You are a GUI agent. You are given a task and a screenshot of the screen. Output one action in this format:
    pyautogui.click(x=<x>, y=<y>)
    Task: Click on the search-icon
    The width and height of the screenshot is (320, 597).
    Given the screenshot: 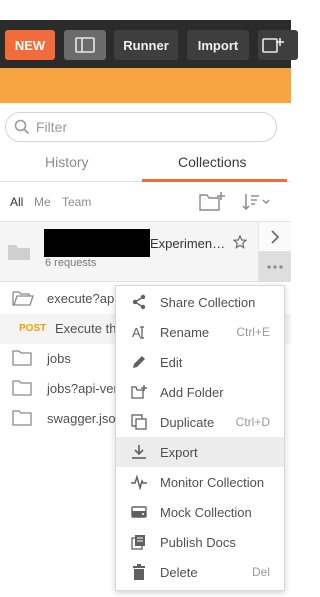 What is the action you would take?
    pyautogui.click(x=22, y=127)
    